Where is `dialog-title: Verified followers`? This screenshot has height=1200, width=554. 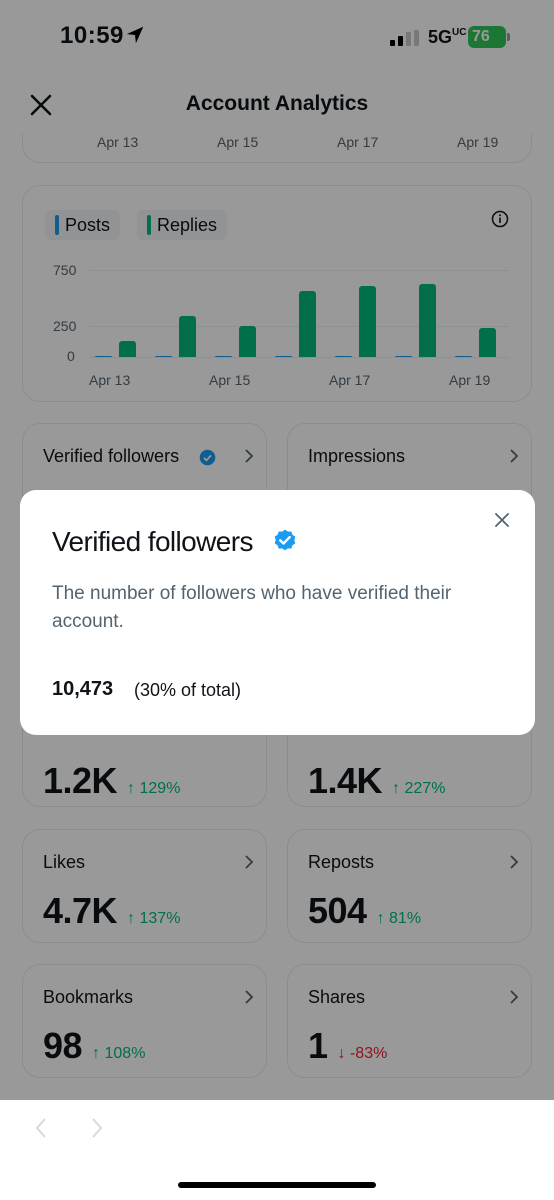
dialog-title: Verified followers is located at coordinates (152, 541).